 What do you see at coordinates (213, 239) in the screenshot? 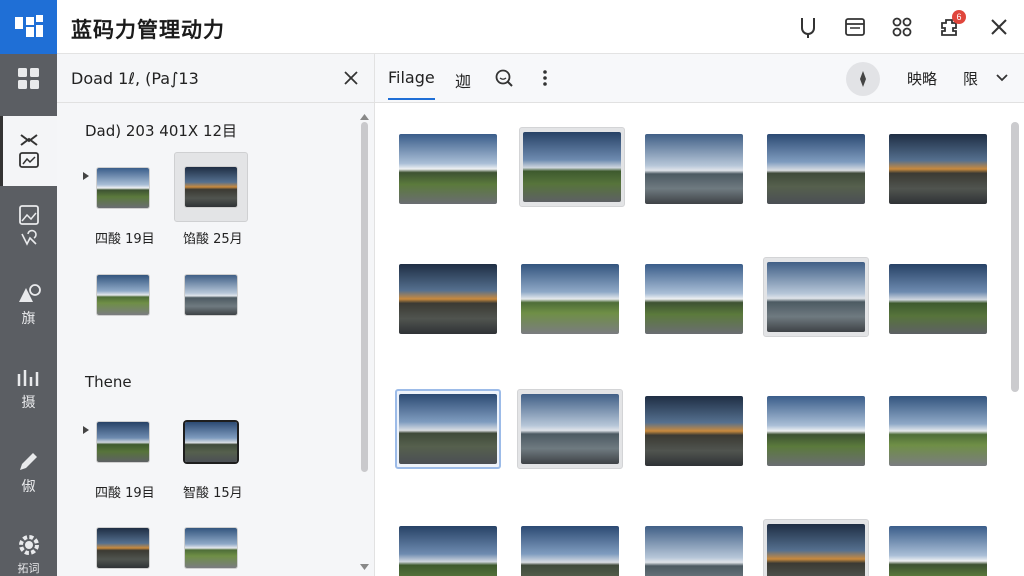
I see `thumb-caption: 馅酸 25月` at bounding box center [213, 239].